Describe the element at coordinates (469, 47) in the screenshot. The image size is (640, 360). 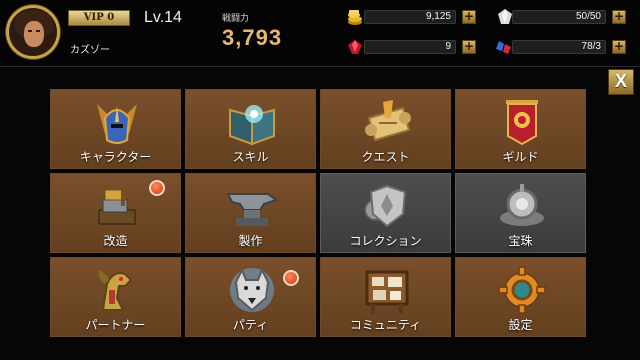
I see `add-ruby-button: +` at that location.